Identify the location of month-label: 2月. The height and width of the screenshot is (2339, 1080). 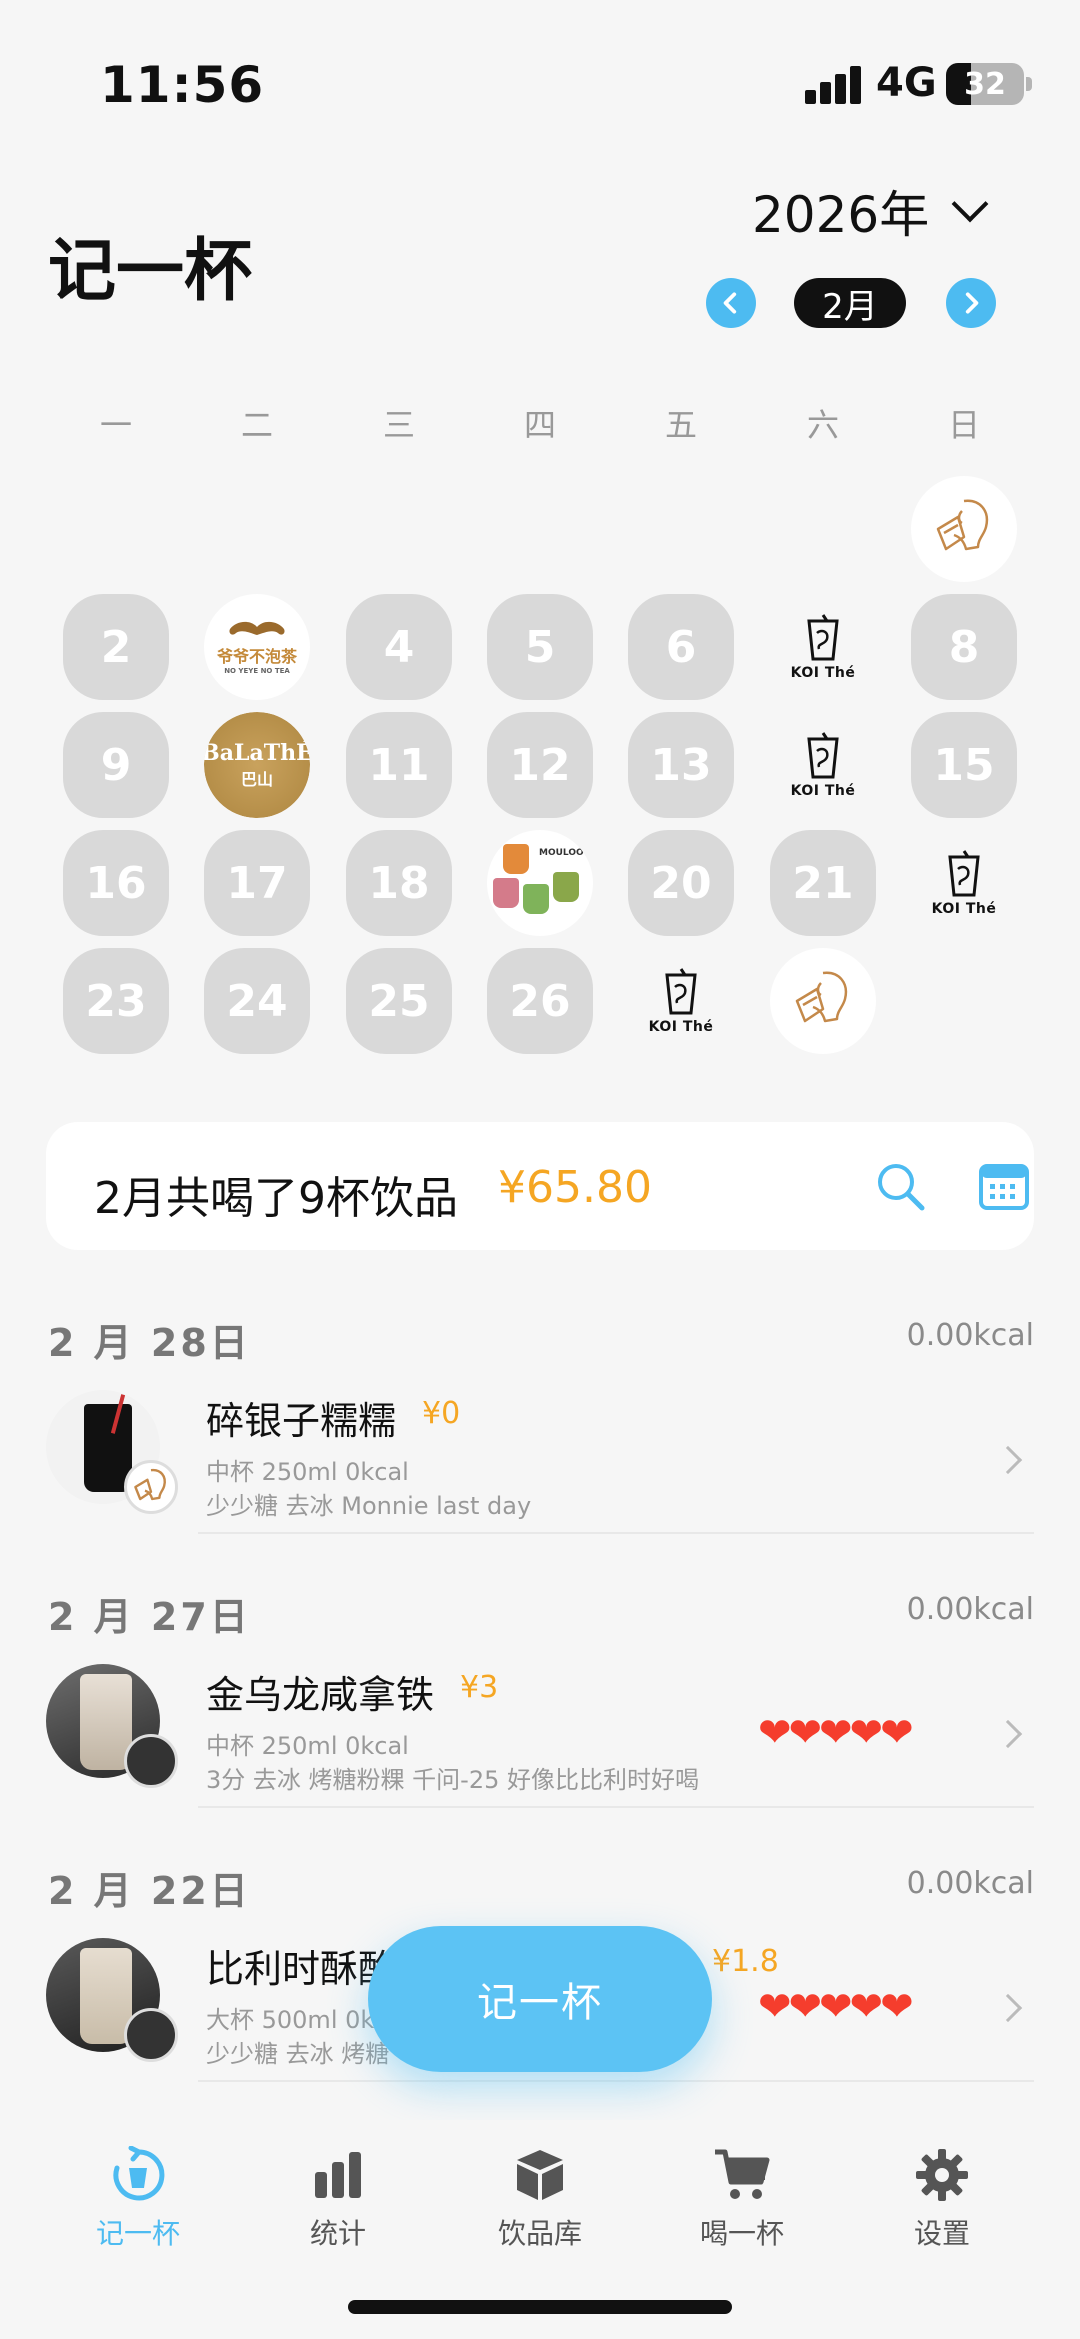
(850, 303).